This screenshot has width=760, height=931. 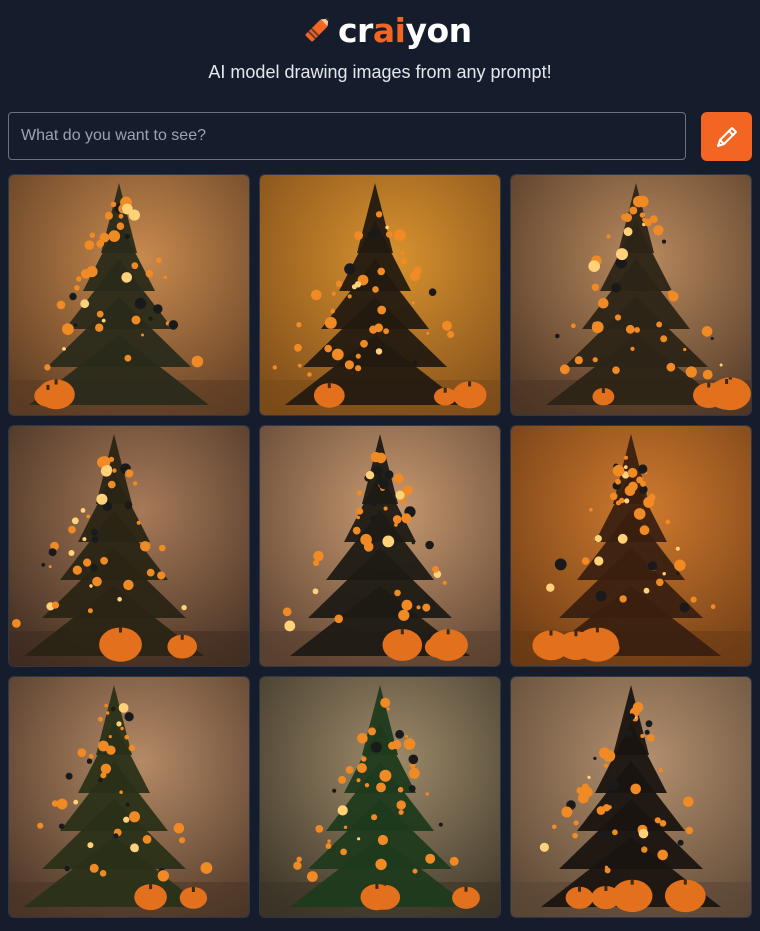 I want to click on pencil-draw-icon, so click(x=726, y=136).